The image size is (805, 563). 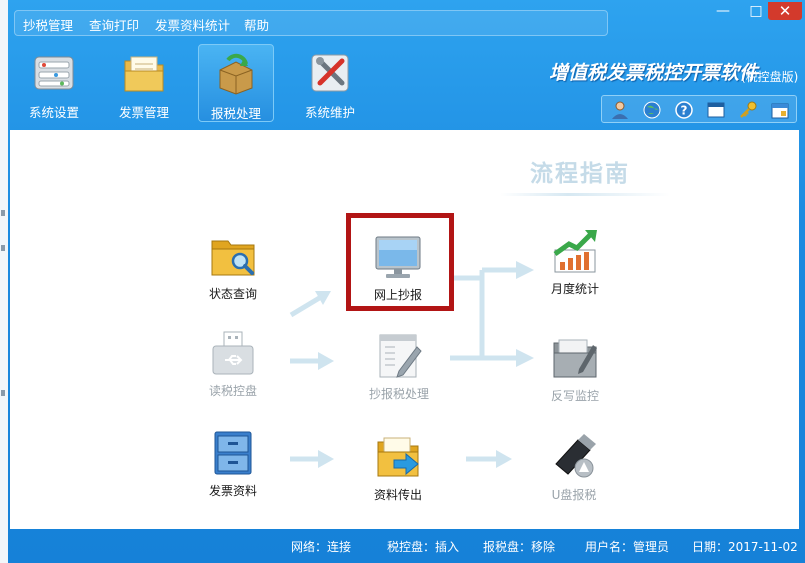 I want to click on status-network: 网络：连接, so click(x=321, y=547).